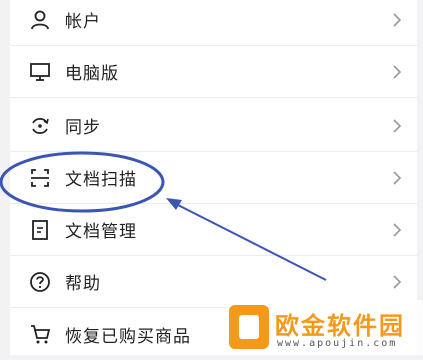 The height and width of the screenshot is (360, 423). I want to click on menu-item-document-management: 文档管理, so click(213, 230).